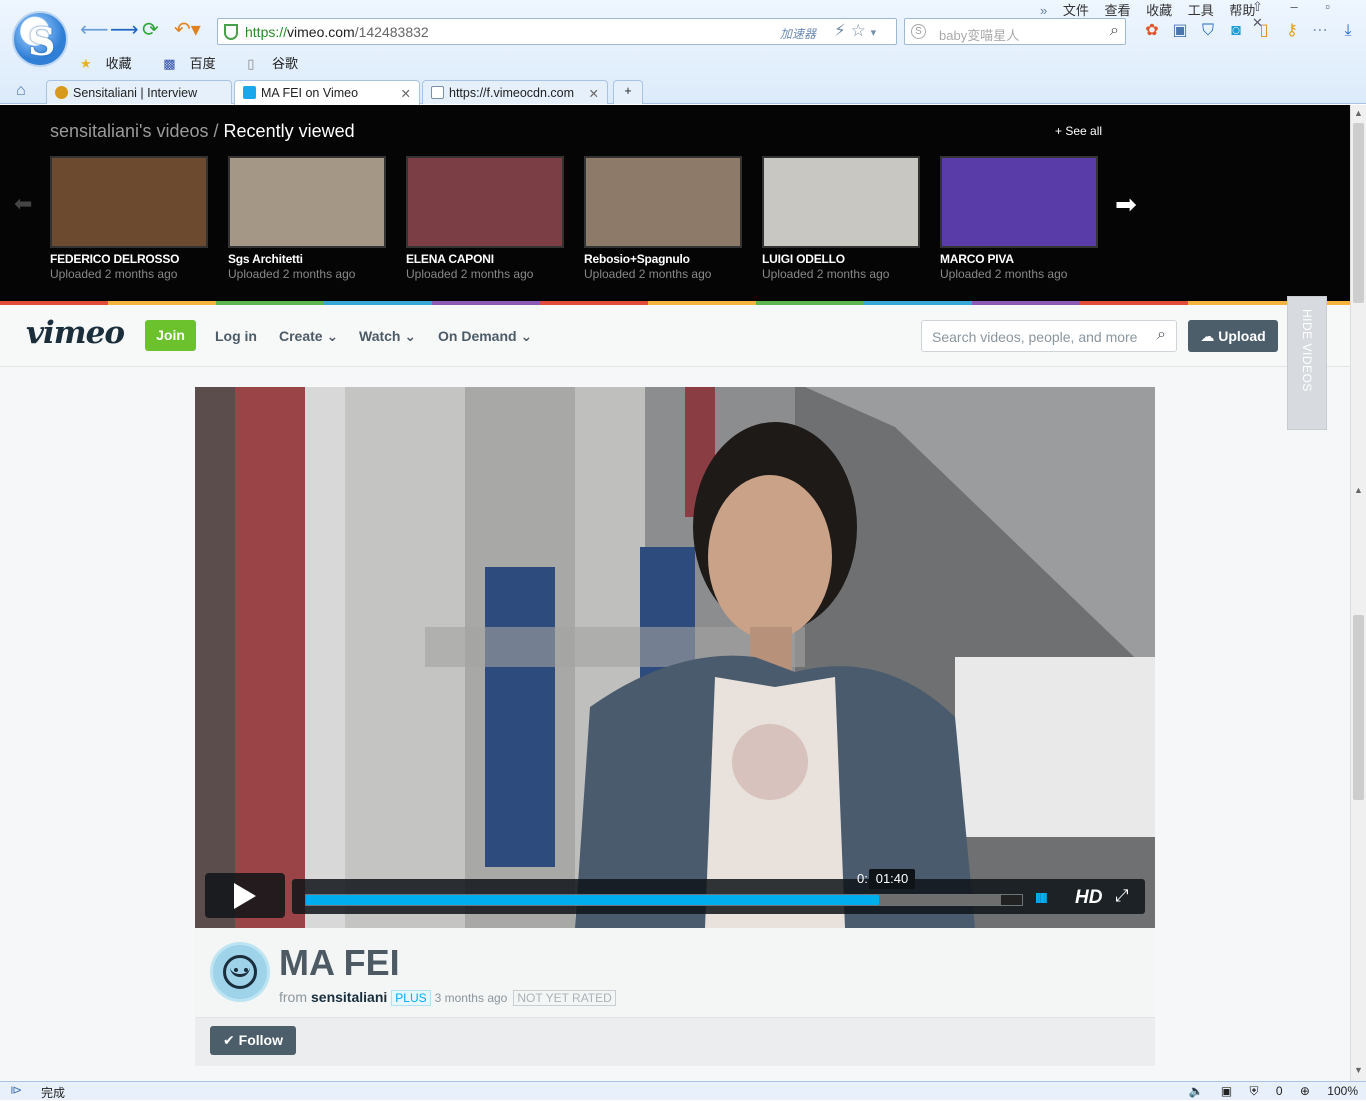 This screenshot has height=1101, width=1366. Describe the element at coordinates (798, 33) in the screenshot. I see `accelerator-label: 加速器` at that location.